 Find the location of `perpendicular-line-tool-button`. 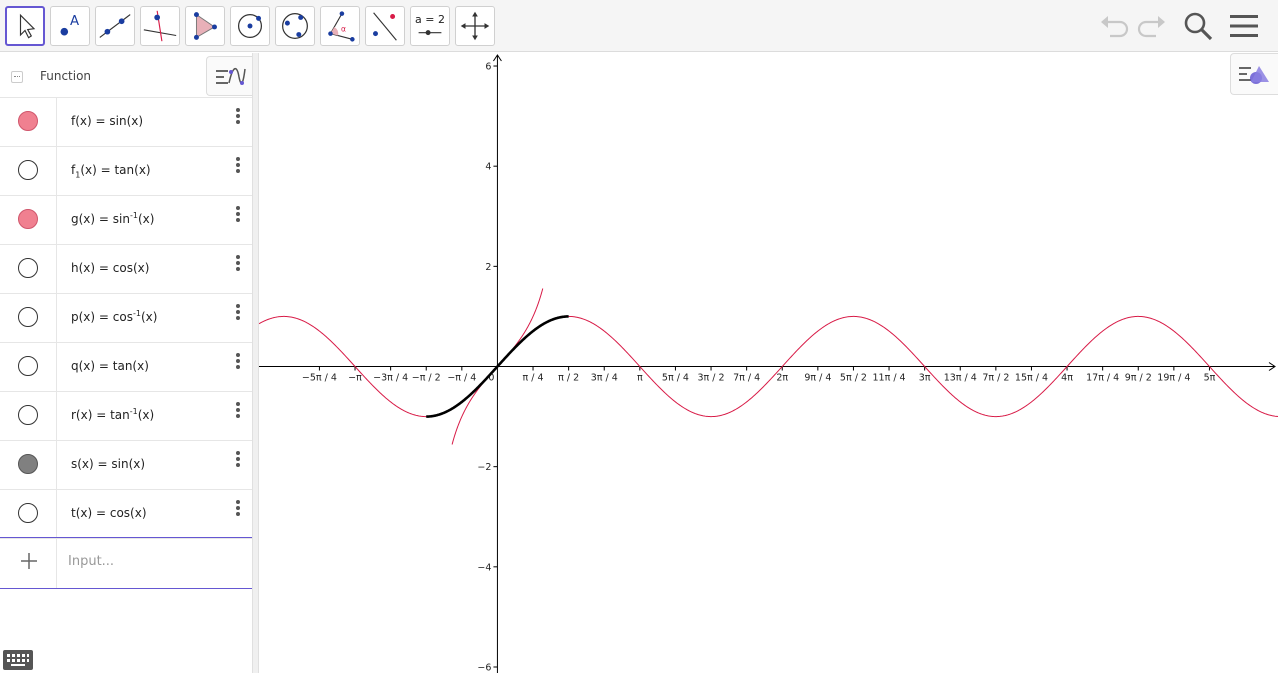

perpendicular-line-tool-button is located at coordinates (160, 26).